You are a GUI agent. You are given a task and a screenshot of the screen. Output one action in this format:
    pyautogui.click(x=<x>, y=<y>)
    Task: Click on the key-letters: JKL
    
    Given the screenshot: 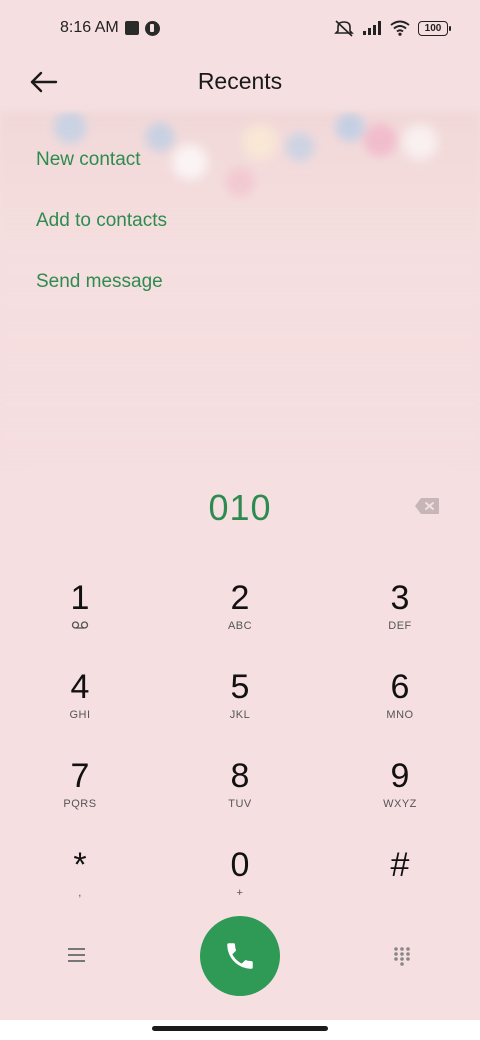 What is the action you would take?
    pyautogui.click(x=240, y=715)
    